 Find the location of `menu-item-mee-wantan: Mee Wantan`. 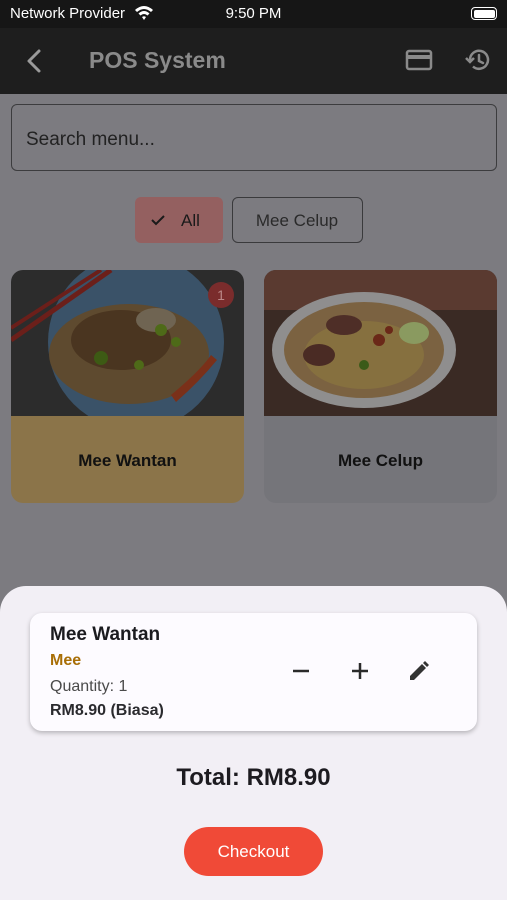

menu-item-mee-wantan: Mee Wantan is located at coordinates (127, 386).